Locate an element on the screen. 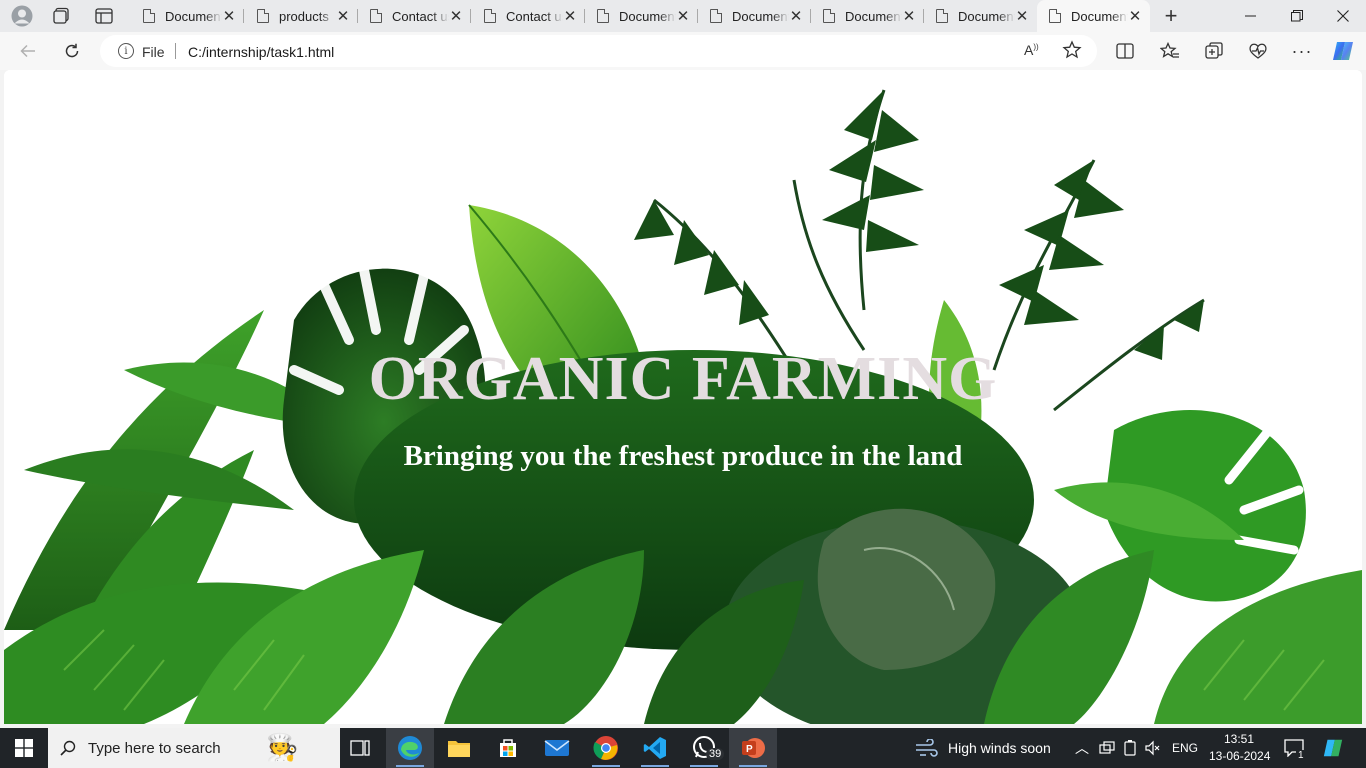 This screenshot has width=1366, height=768. refresh-icon is located at coordinates (72, 51).